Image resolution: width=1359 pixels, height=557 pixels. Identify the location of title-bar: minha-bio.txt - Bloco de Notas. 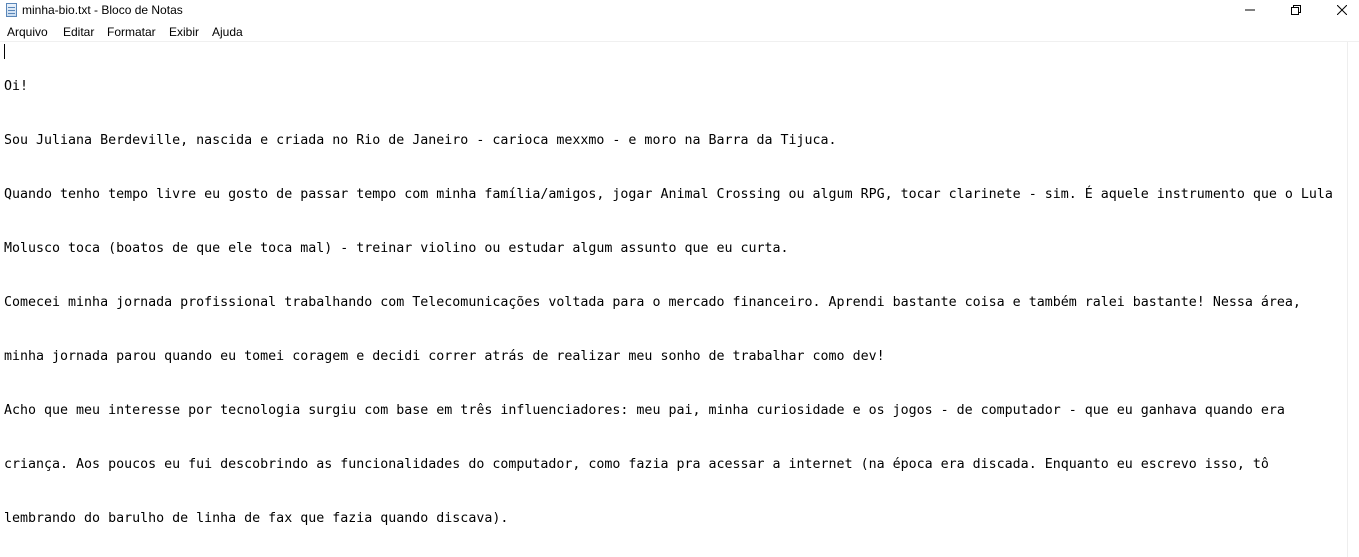
(679, 11).